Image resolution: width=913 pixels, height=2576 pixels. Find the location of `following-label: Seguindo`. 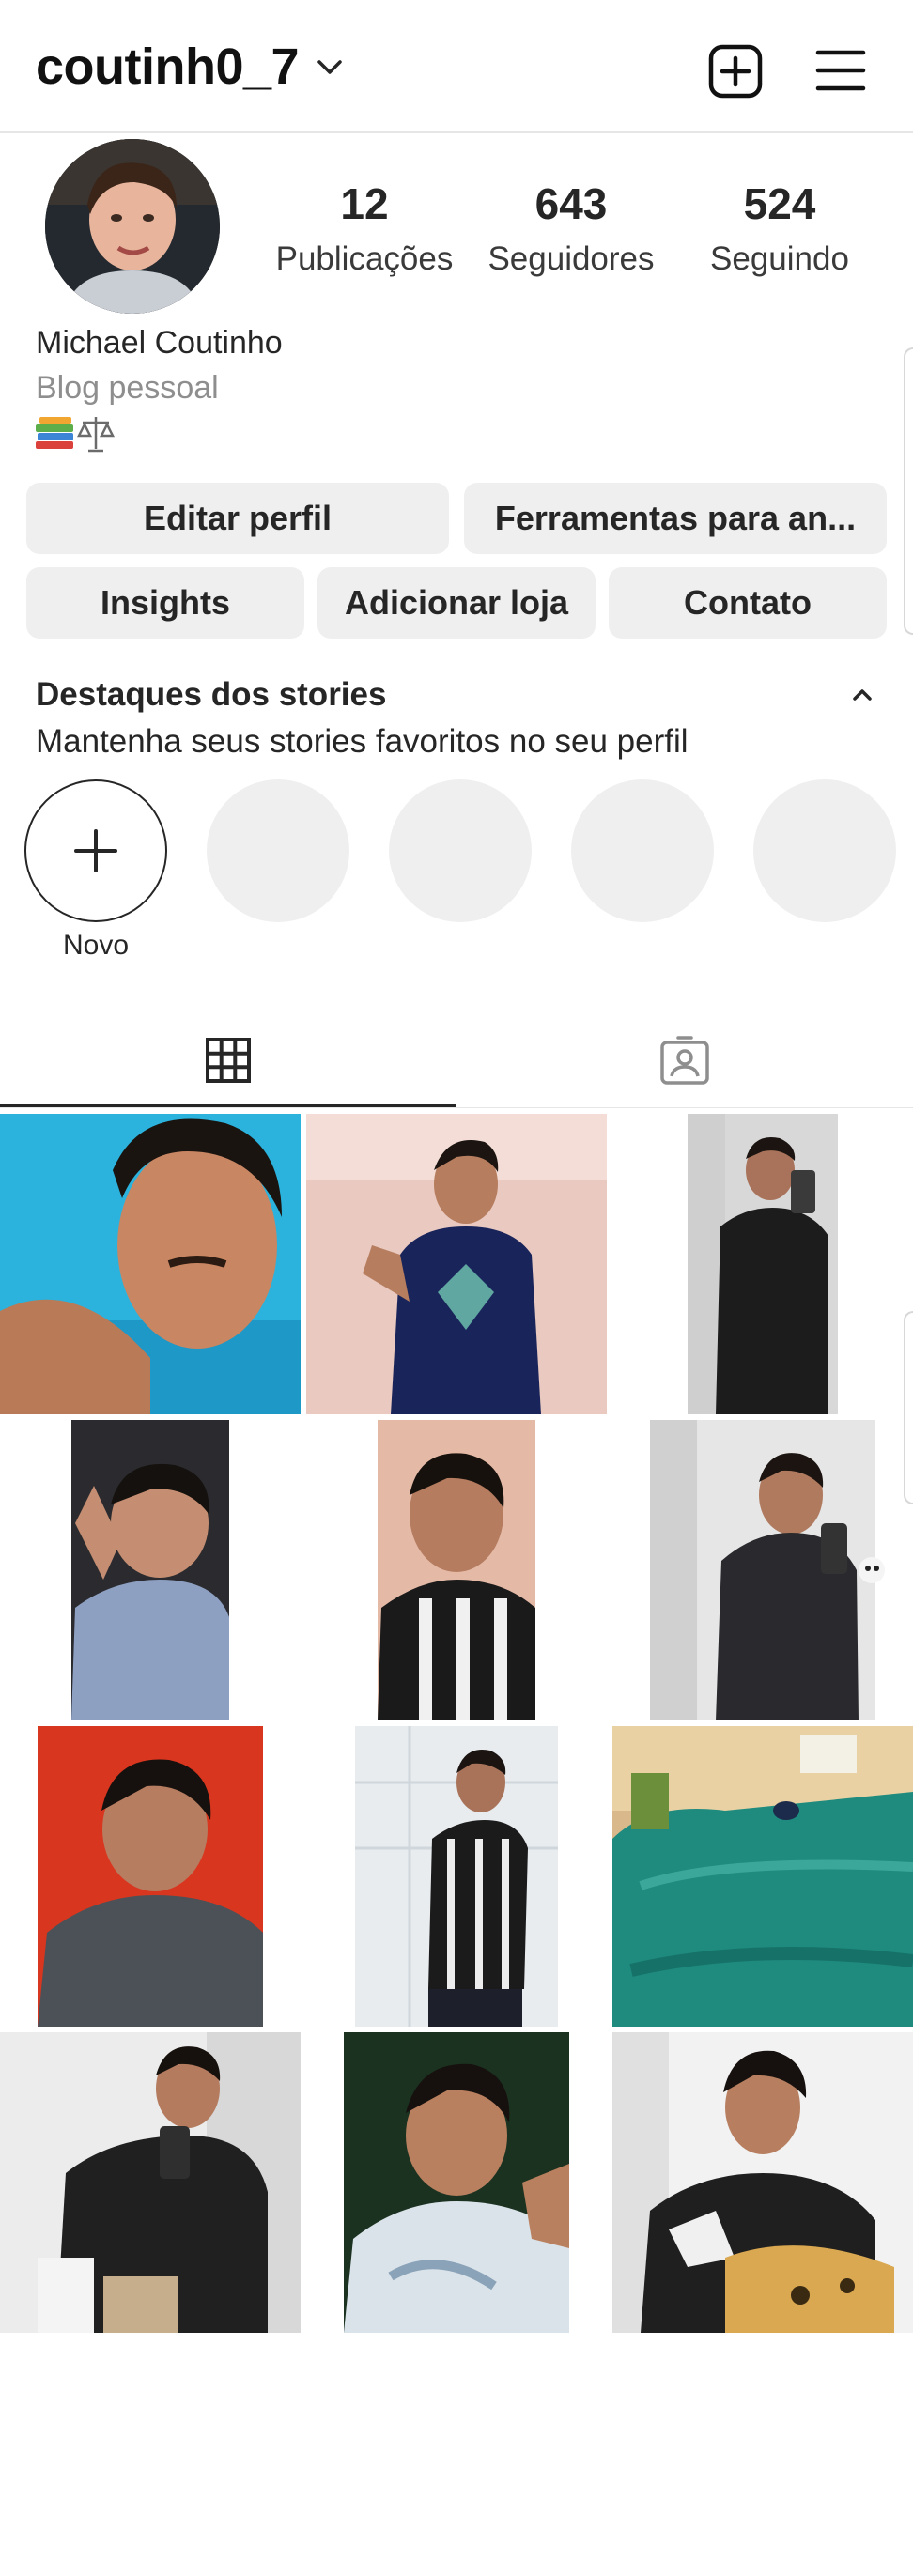

following-label: Seguindo is located at coordinates (779, 258).